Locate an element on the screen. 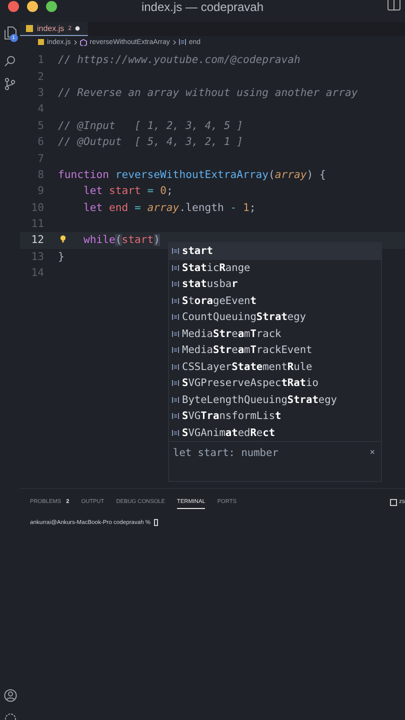 Image resolution: width=405 pixels, height=720 pixels. line-number: 12 is located at coordinates (37, 240).